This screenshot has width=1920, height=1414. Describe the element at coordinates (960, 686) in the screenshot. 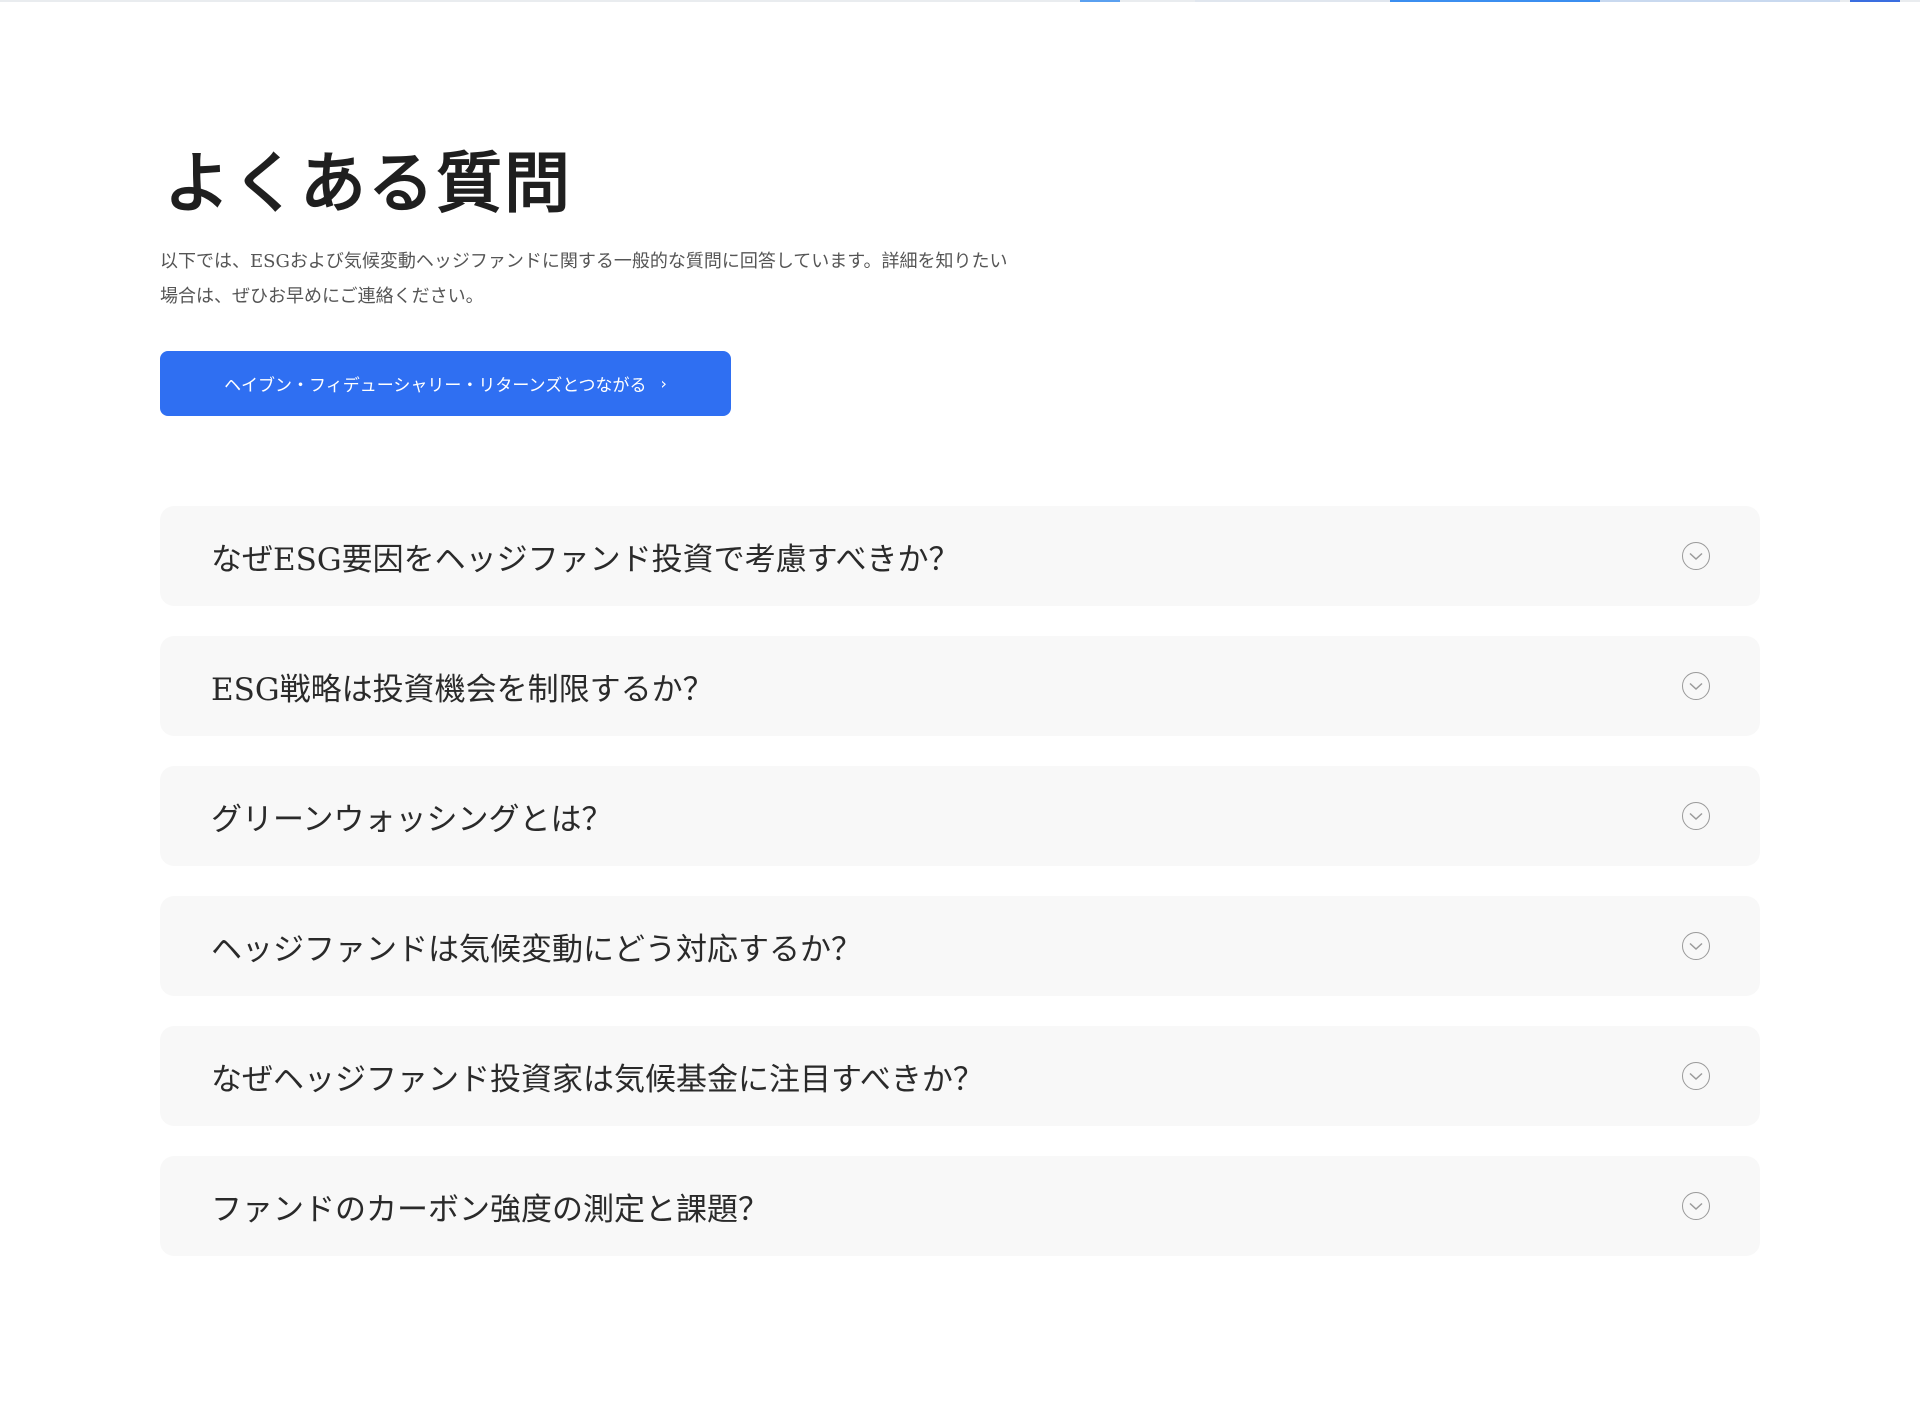

I see `faq-item: ESG戦略は投資機会を制限するか？` at that location.